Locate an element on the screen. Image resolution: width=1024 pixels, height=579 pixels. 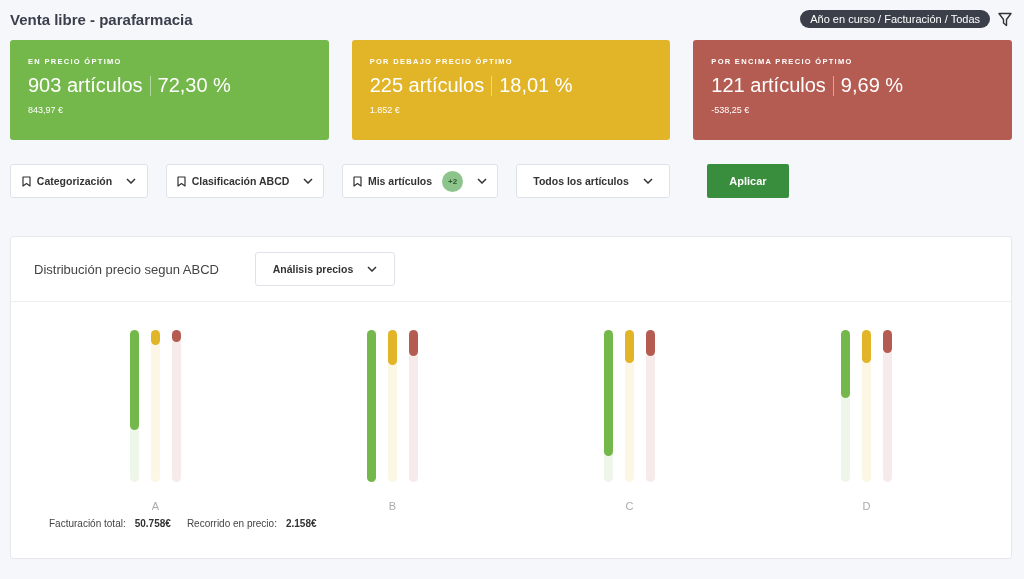
group-label: A is located at coordinates (155, 506).